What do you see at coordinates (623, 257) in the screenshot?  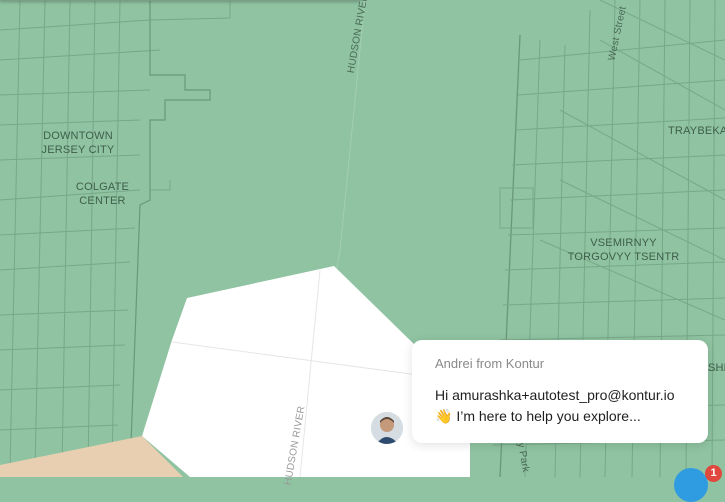 I see `map-label-wtc-line2: TORGOVYY TSENTR` at bounding box center [623, 257].